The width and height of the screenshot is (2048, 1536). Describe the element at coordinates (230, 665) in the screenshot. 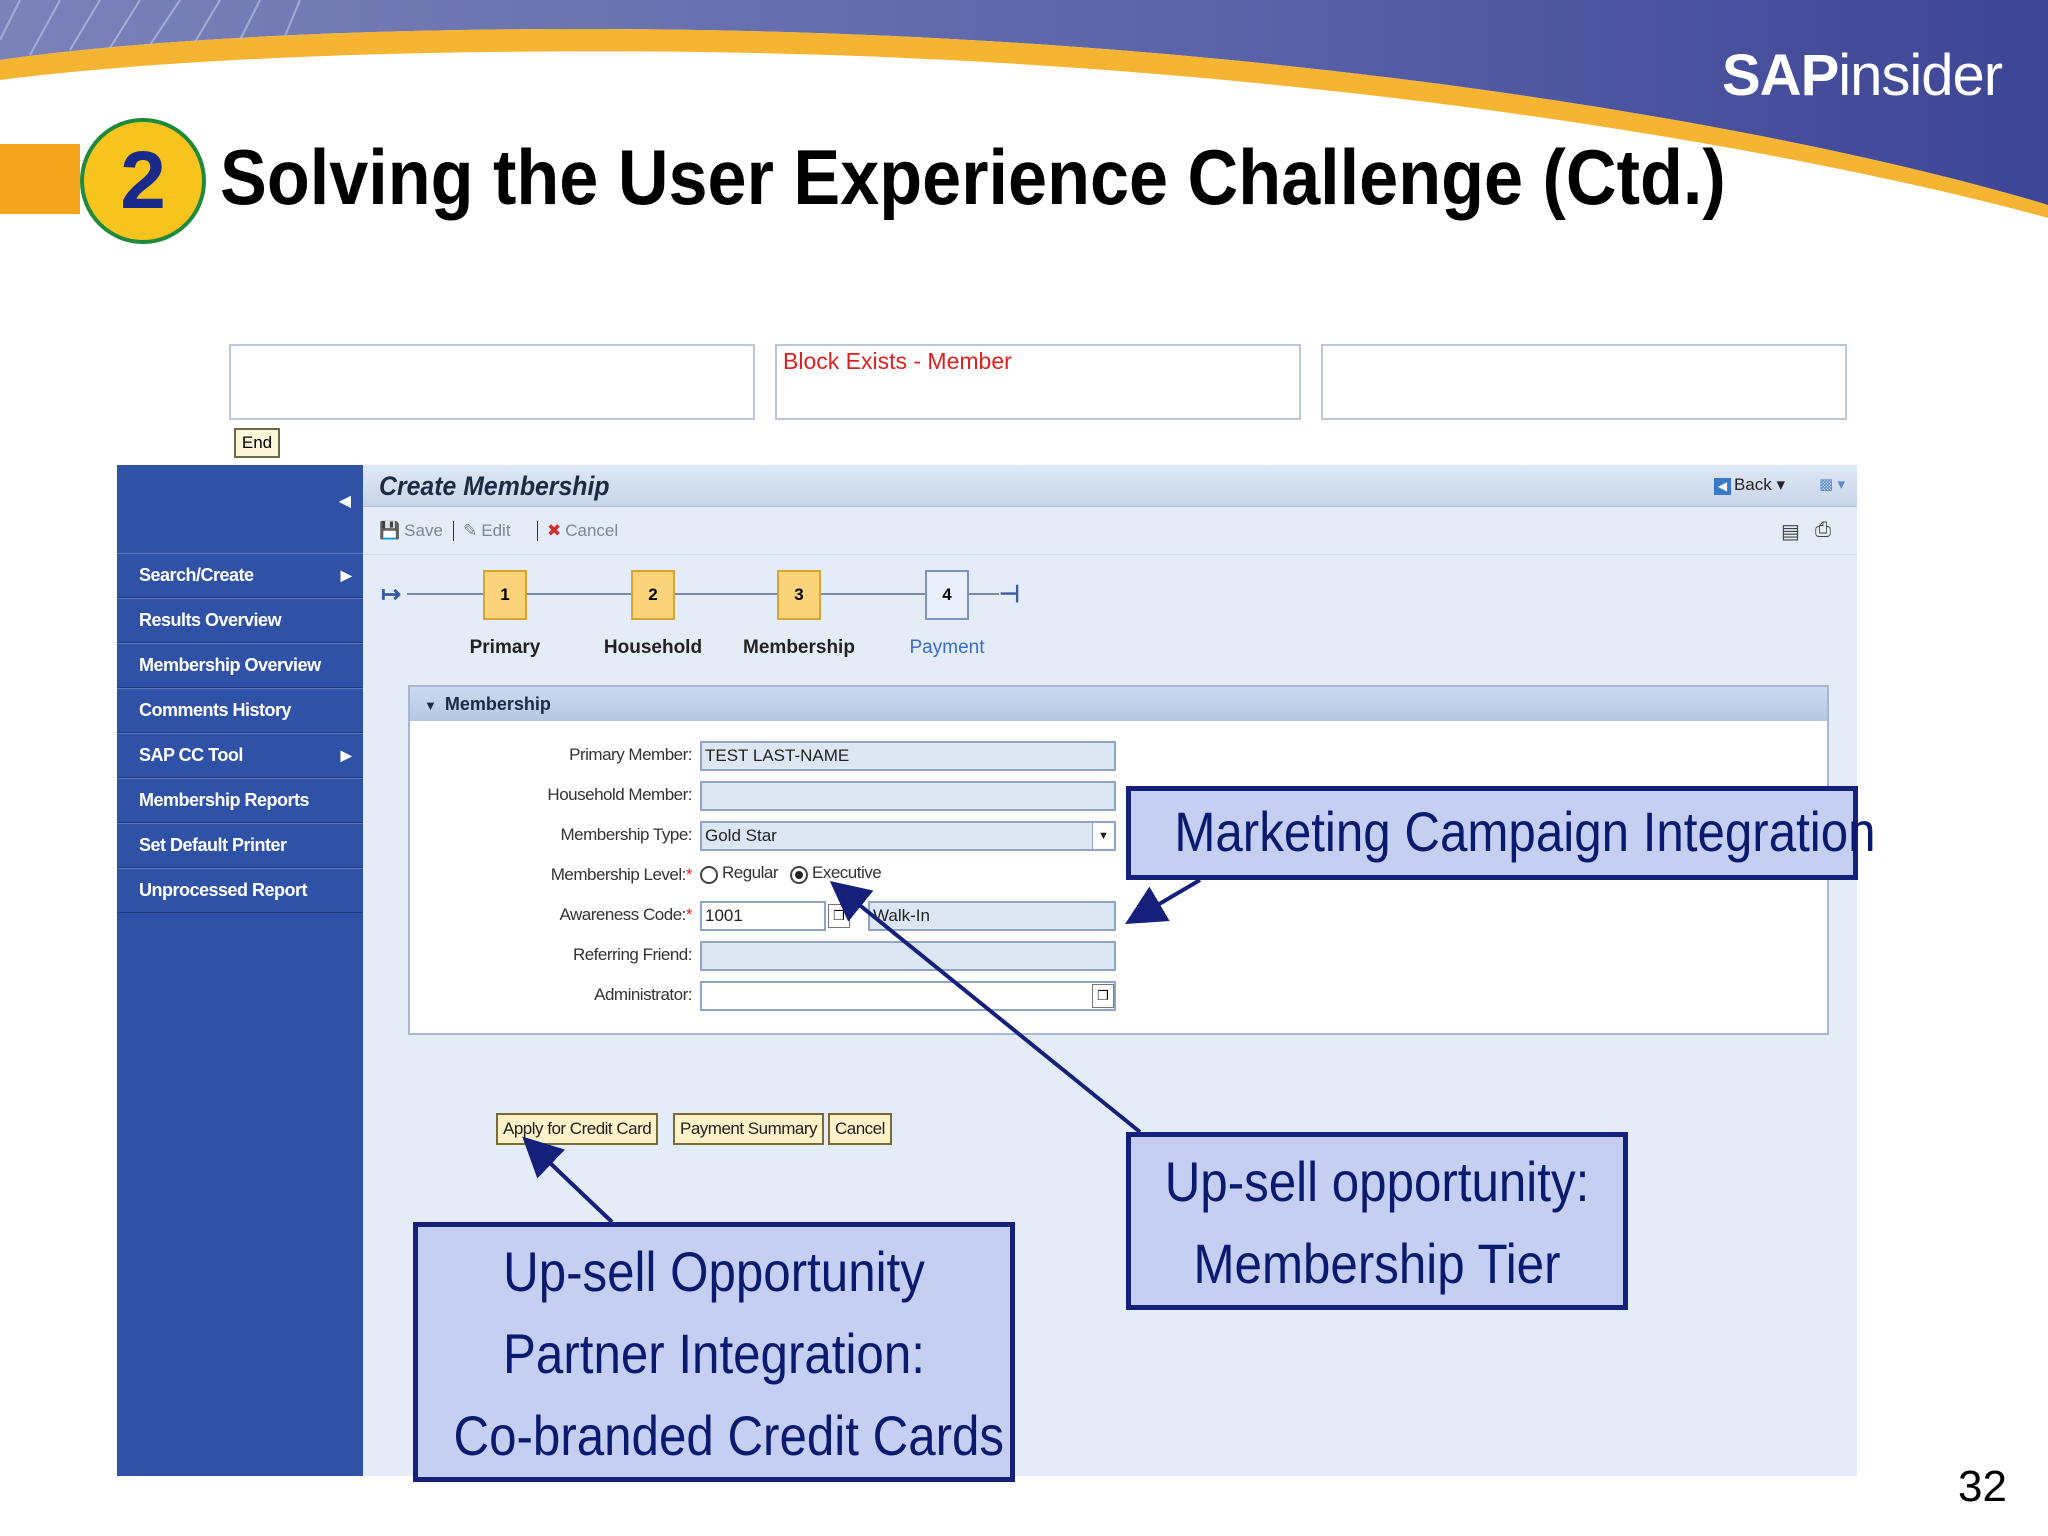

I see `nav-item-label: Membership Overview` at that location.